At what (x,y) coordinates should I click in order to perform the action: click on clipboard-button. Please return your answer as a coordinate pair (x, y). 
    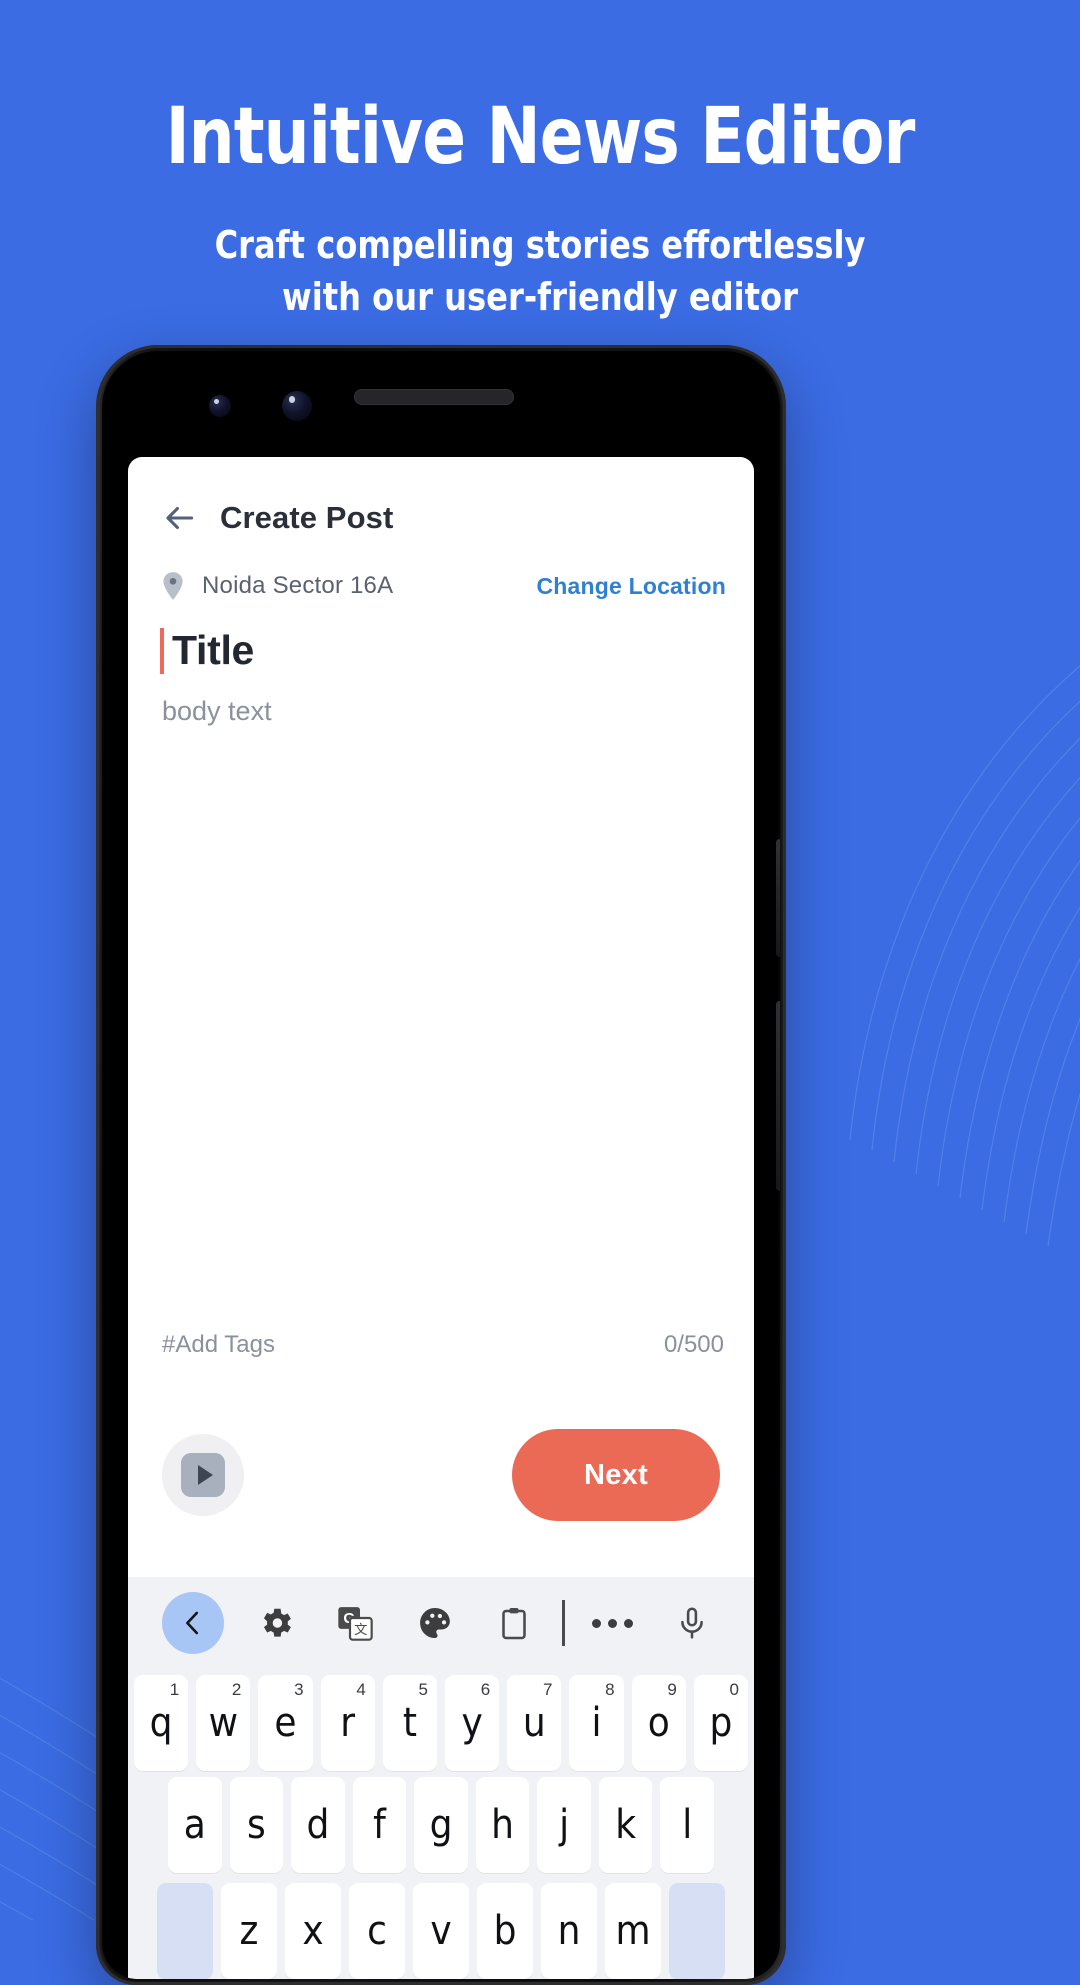
    Looking at the image, I should click on (515, 1623).